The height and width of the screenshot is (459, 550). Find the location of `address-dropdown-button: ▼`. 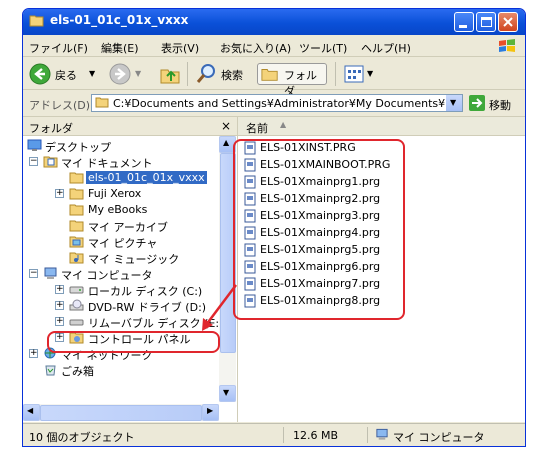

address-dropdown-button: ▼ is located at coordinates (454, 103).